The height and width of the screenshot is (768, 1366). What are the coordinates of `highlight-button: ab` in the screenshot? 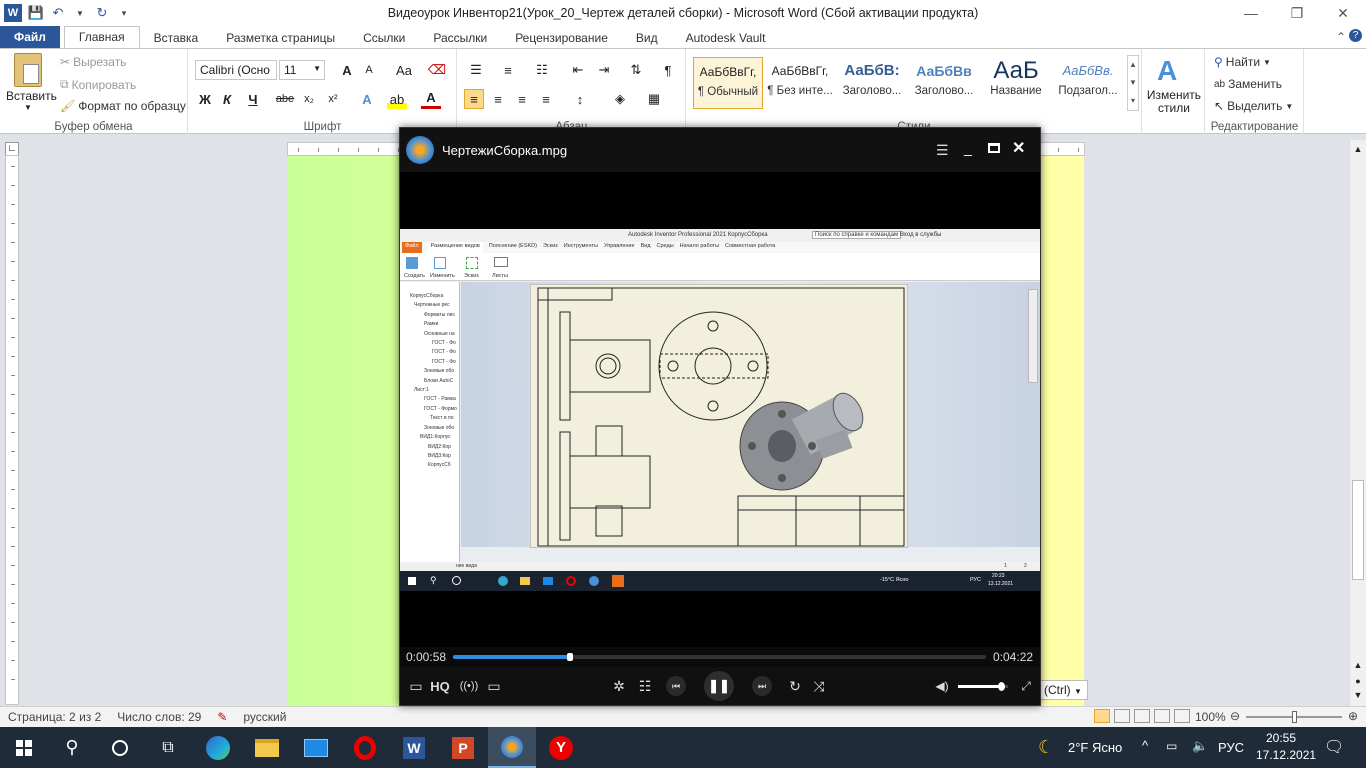 It's located at (397, 99).